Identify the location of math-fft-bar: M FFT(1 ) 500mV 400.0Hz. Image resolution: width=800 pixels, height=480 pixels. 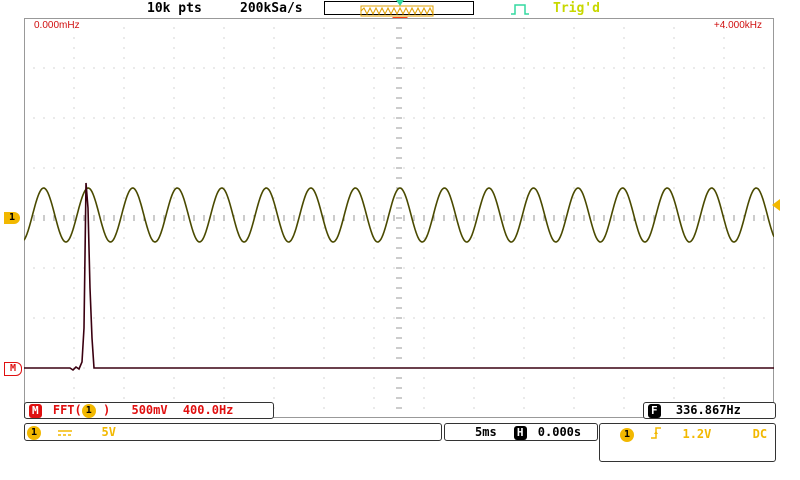
(149, 410).